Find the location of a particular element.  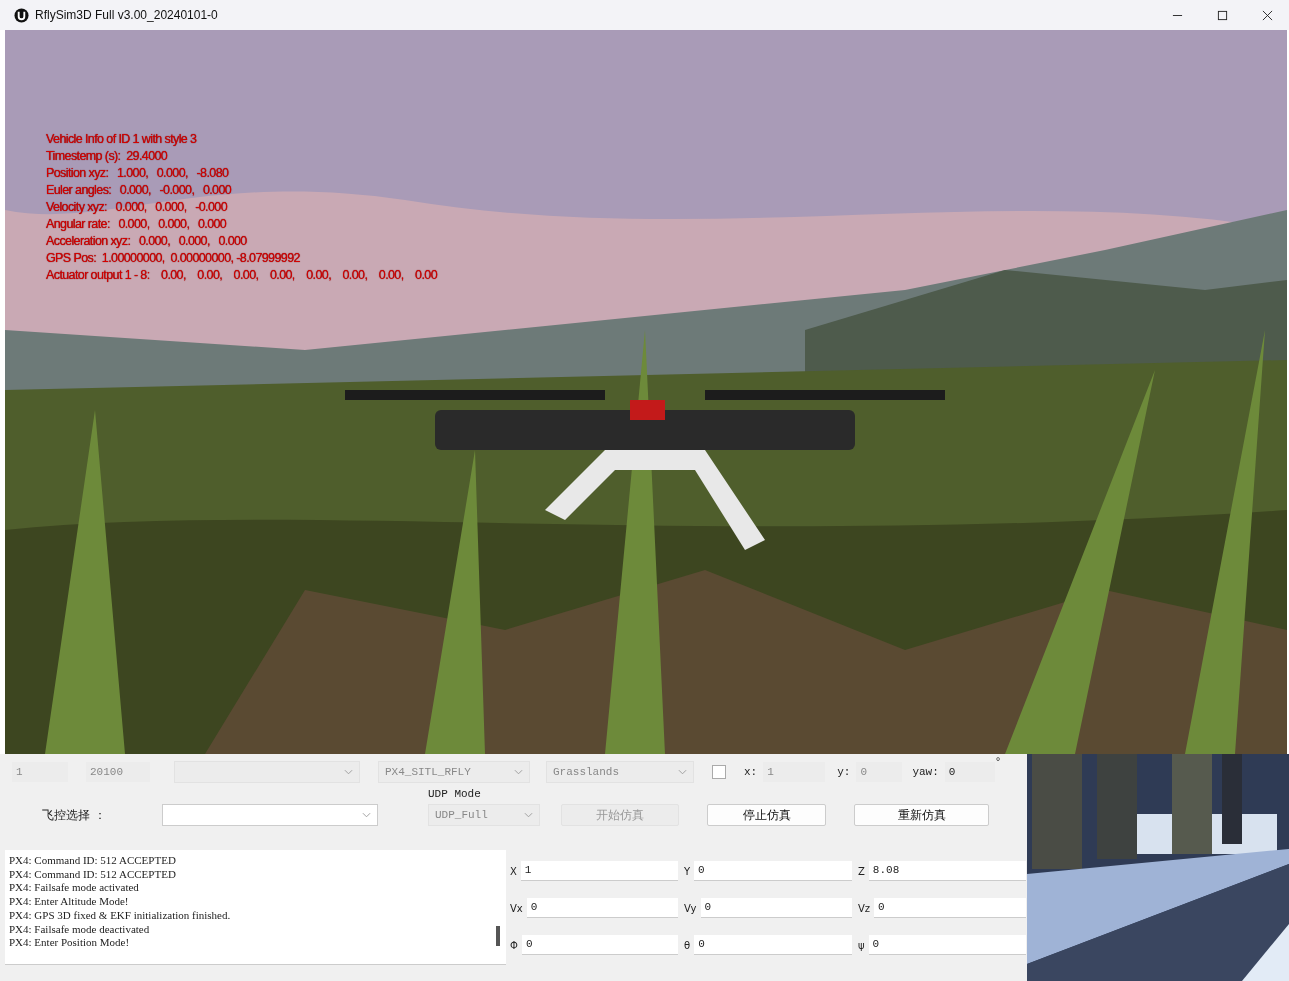

field-label: Vy is located at coordinates (690, 908).